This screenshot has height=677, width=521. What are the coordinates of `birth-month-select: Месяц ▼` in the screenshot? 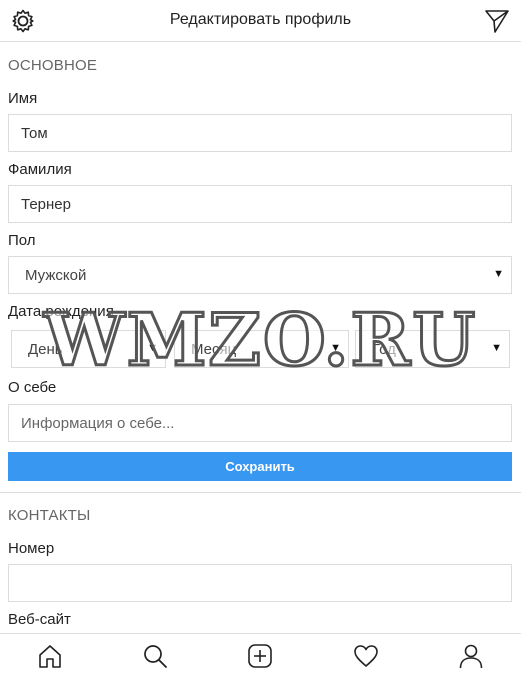 It's located at (261, 349).